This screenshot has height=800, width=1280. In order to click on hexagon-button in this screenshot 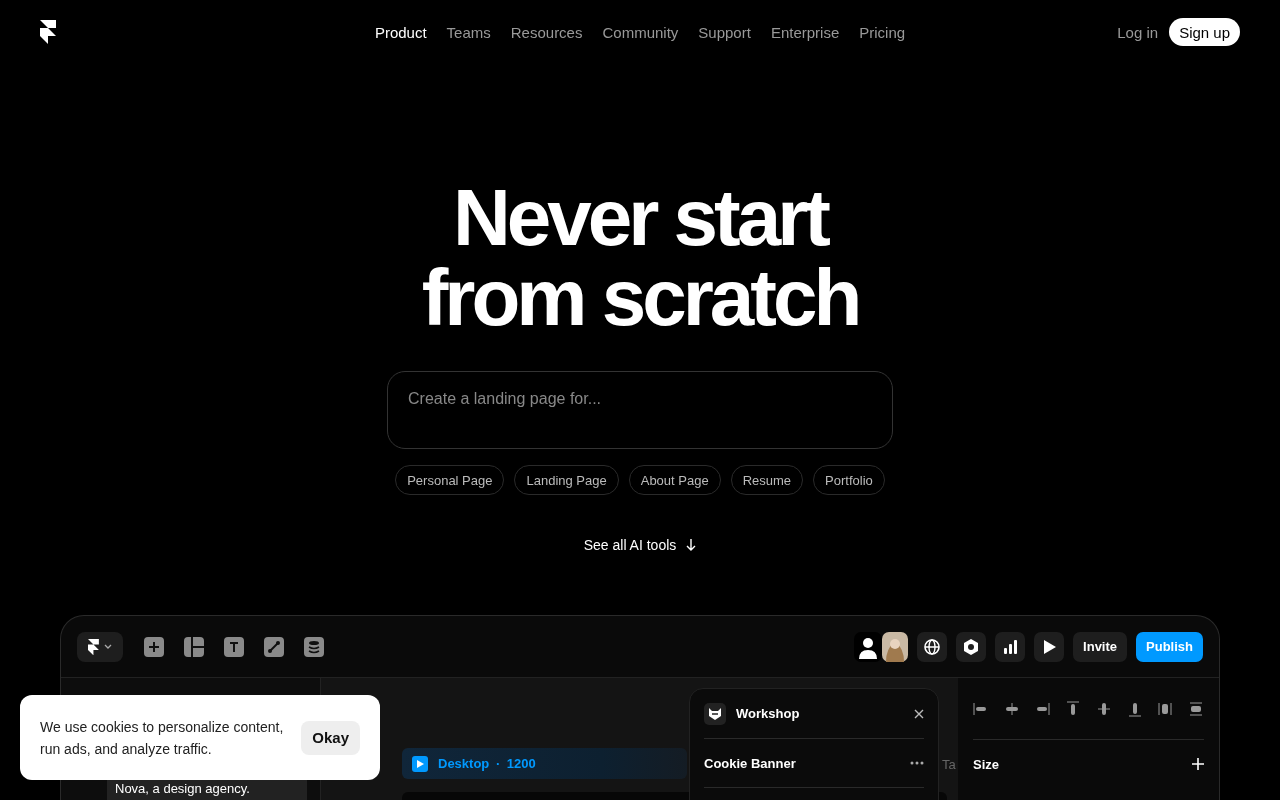, I will do `click(971, 646)`.